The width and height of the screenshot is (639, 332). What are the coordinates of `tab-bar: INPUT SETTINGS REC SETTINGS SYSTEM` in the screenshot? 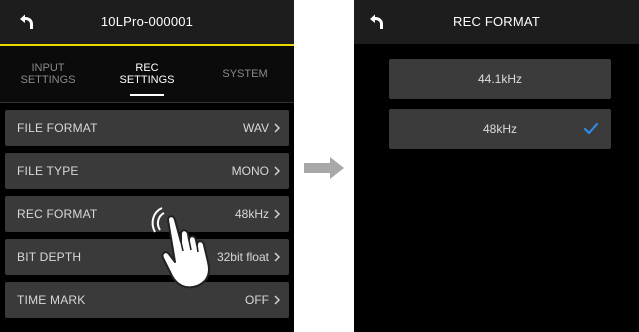 It's located at (147, 74).